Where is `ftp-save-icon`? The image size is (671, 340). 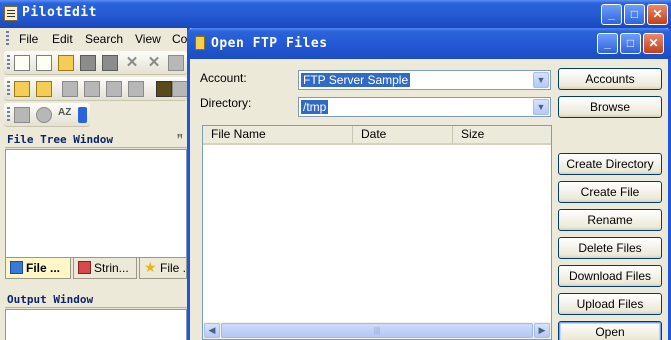 ftp-save-icon is located at coordinates (70, 89).